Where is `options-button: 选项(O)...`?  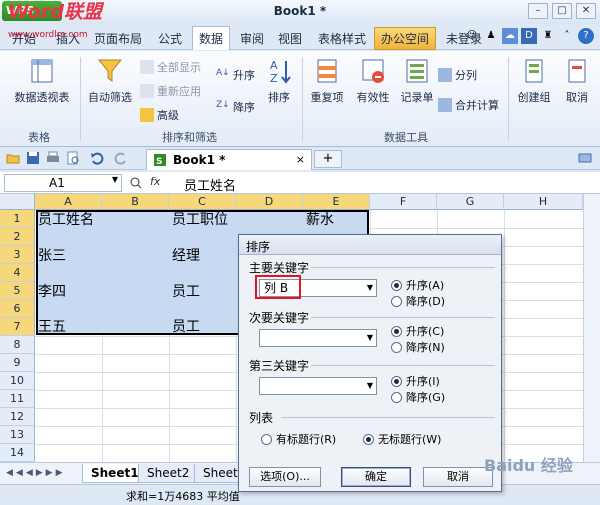
options-button: 选项(O)... is located at coordinates (285, 477).